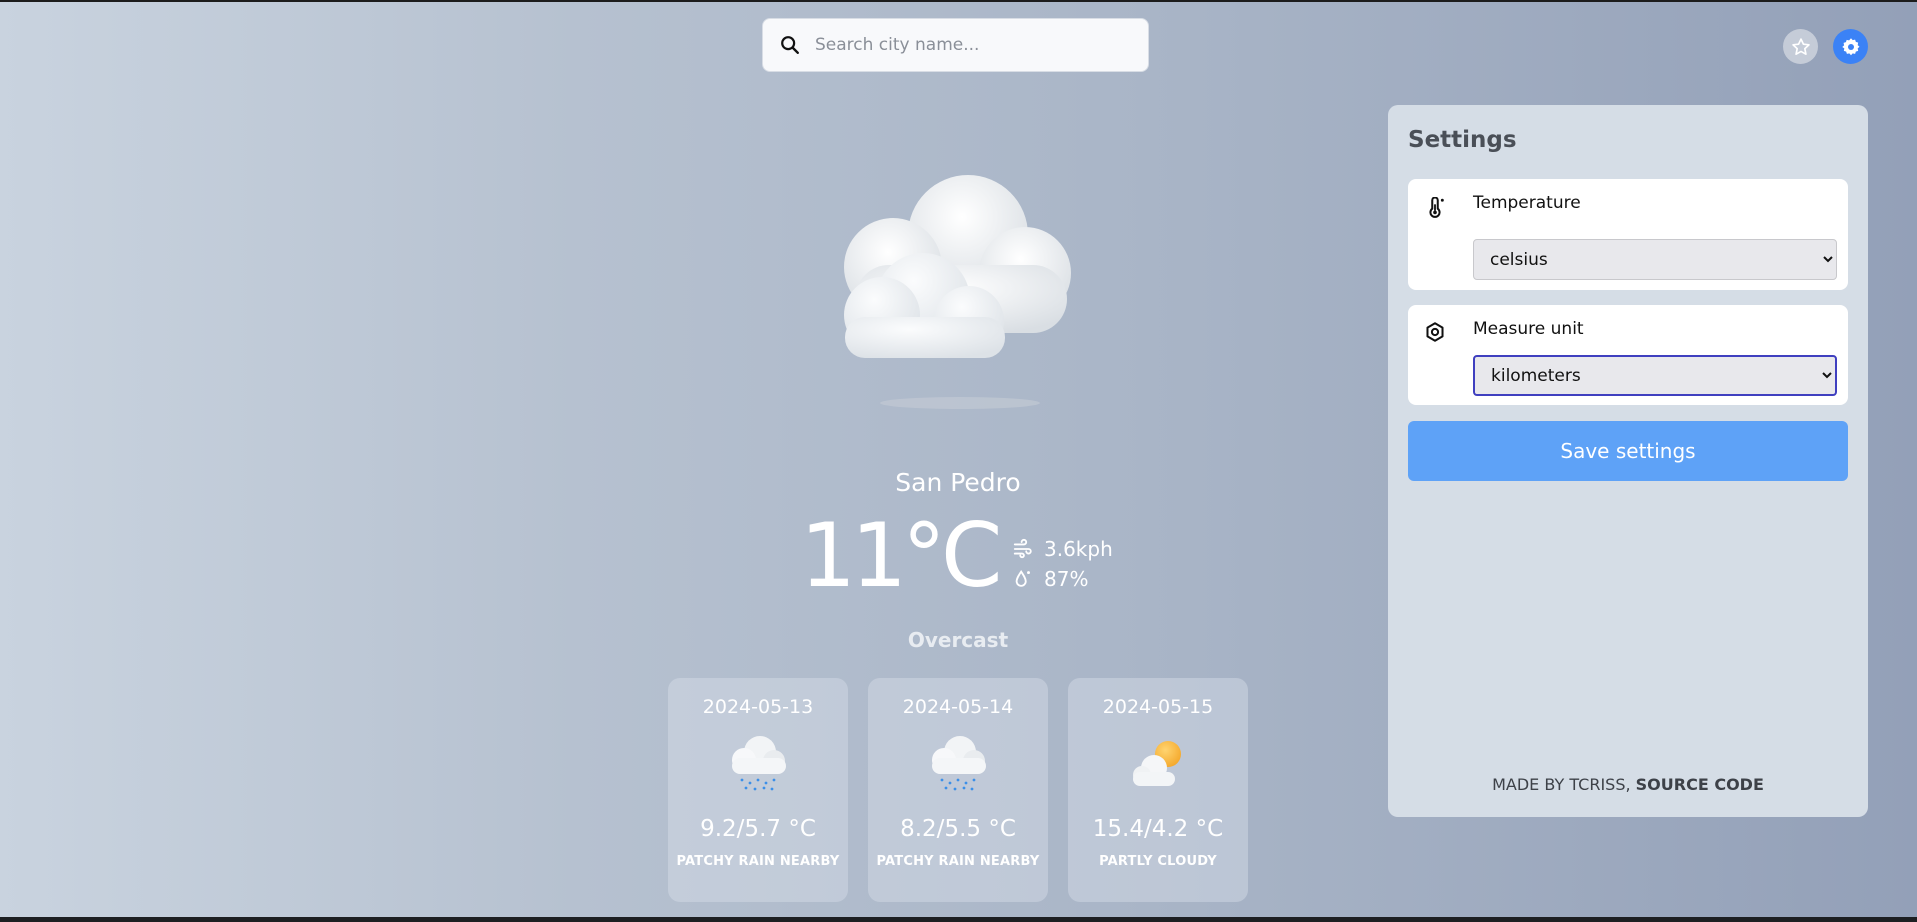  What do you see at coordinates (1628, 451) in the screenshot?
I see `save-settings-button: Save settings` at bounding box center [1628, 451].